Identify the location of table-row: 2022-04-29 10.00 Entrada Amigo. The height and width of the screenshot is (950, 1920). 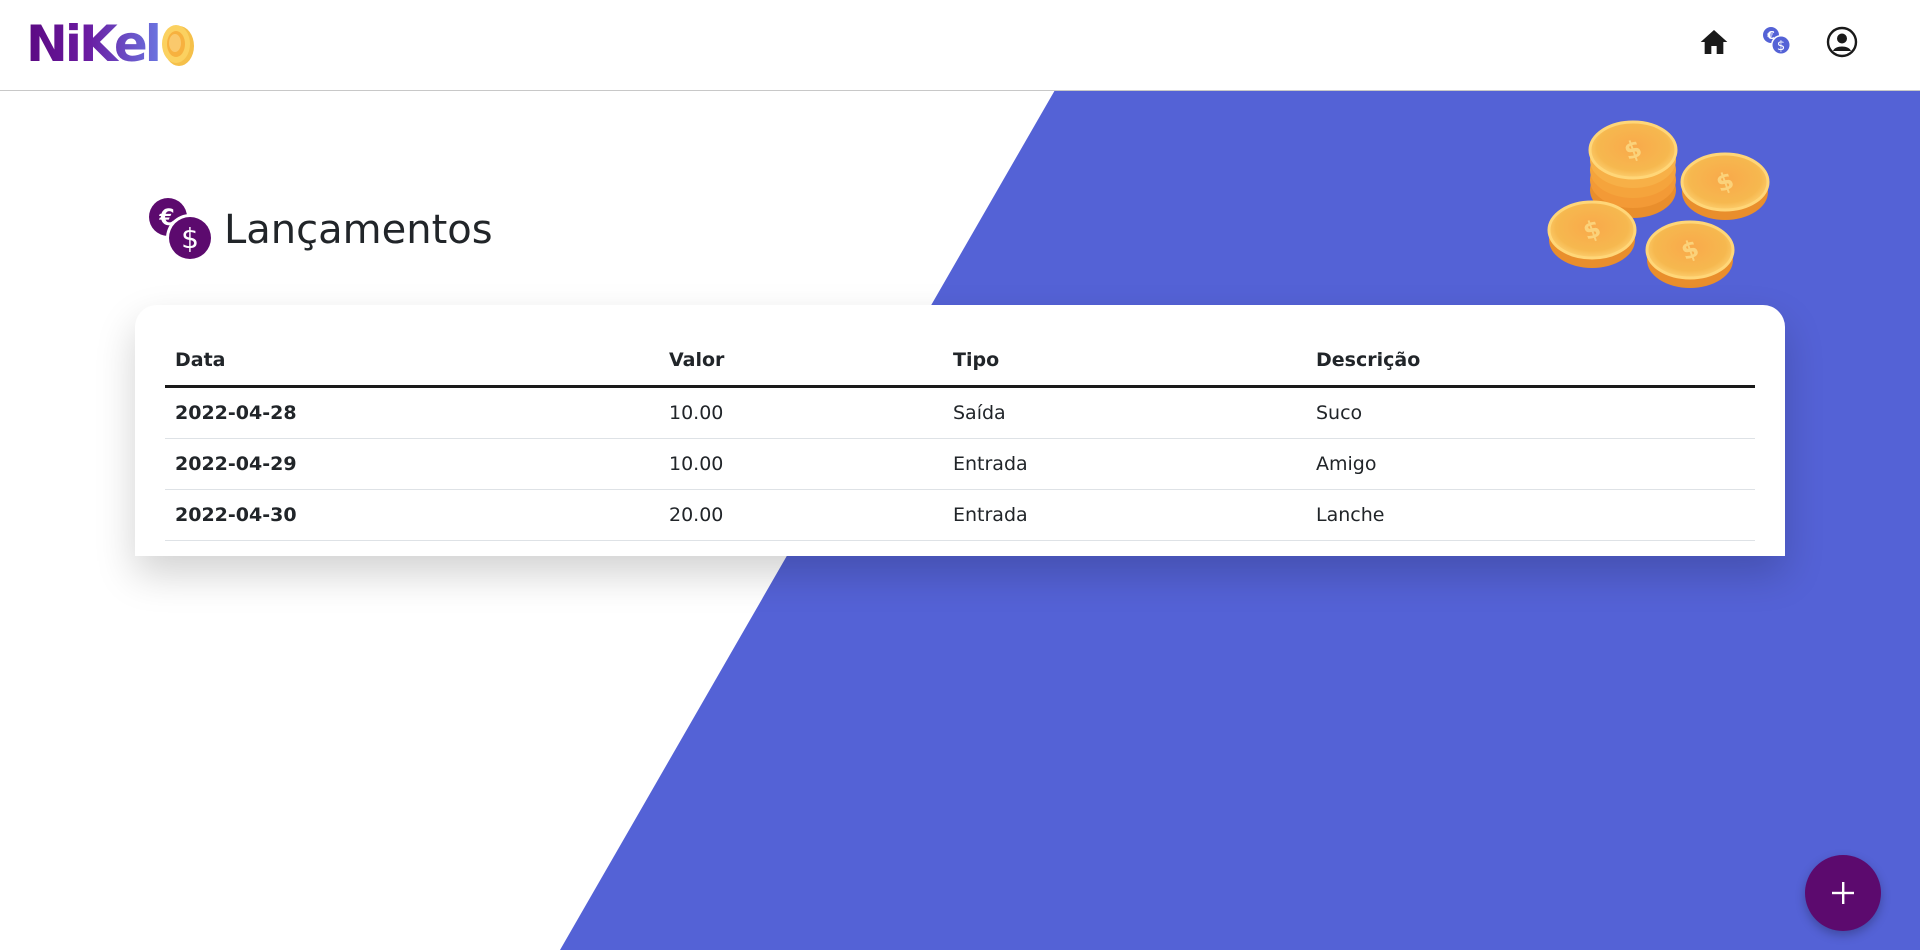
(960, 464).